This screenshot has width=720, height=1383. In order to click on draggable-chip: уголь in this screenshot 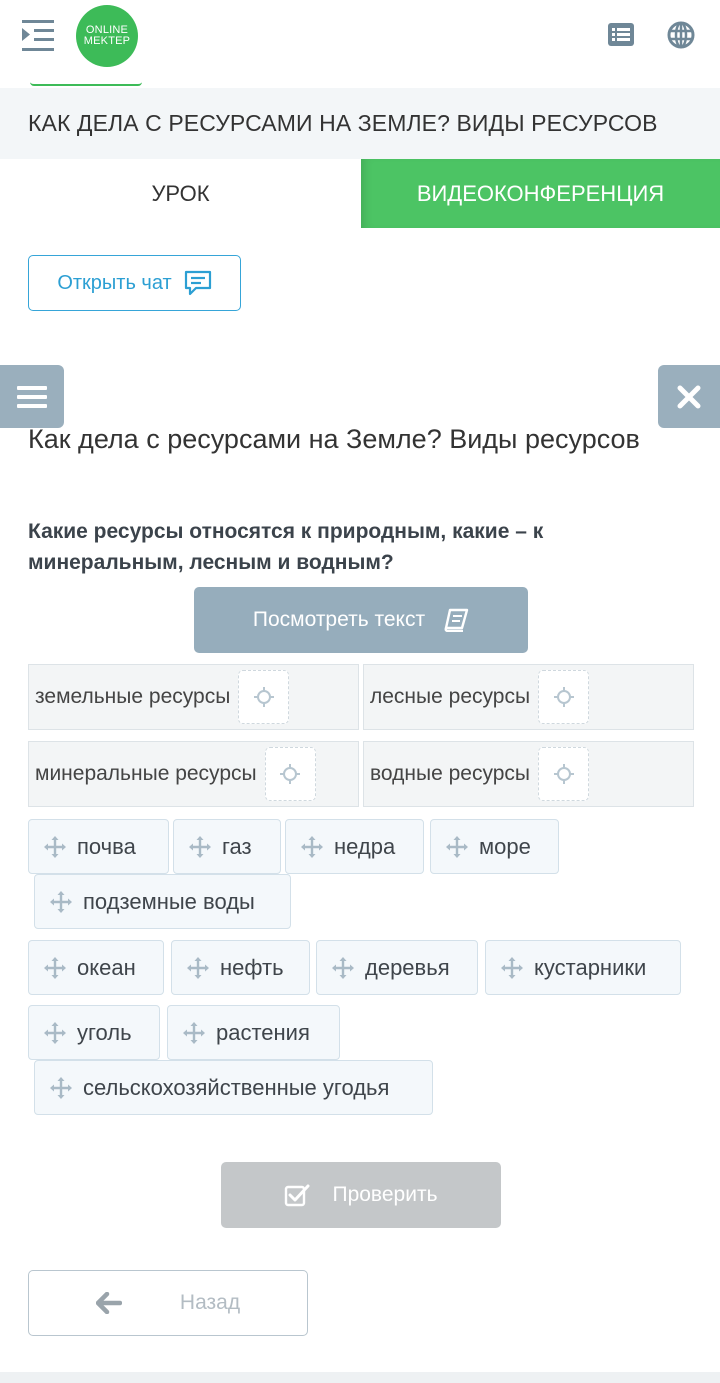, I will do `click(94, 1032)`.